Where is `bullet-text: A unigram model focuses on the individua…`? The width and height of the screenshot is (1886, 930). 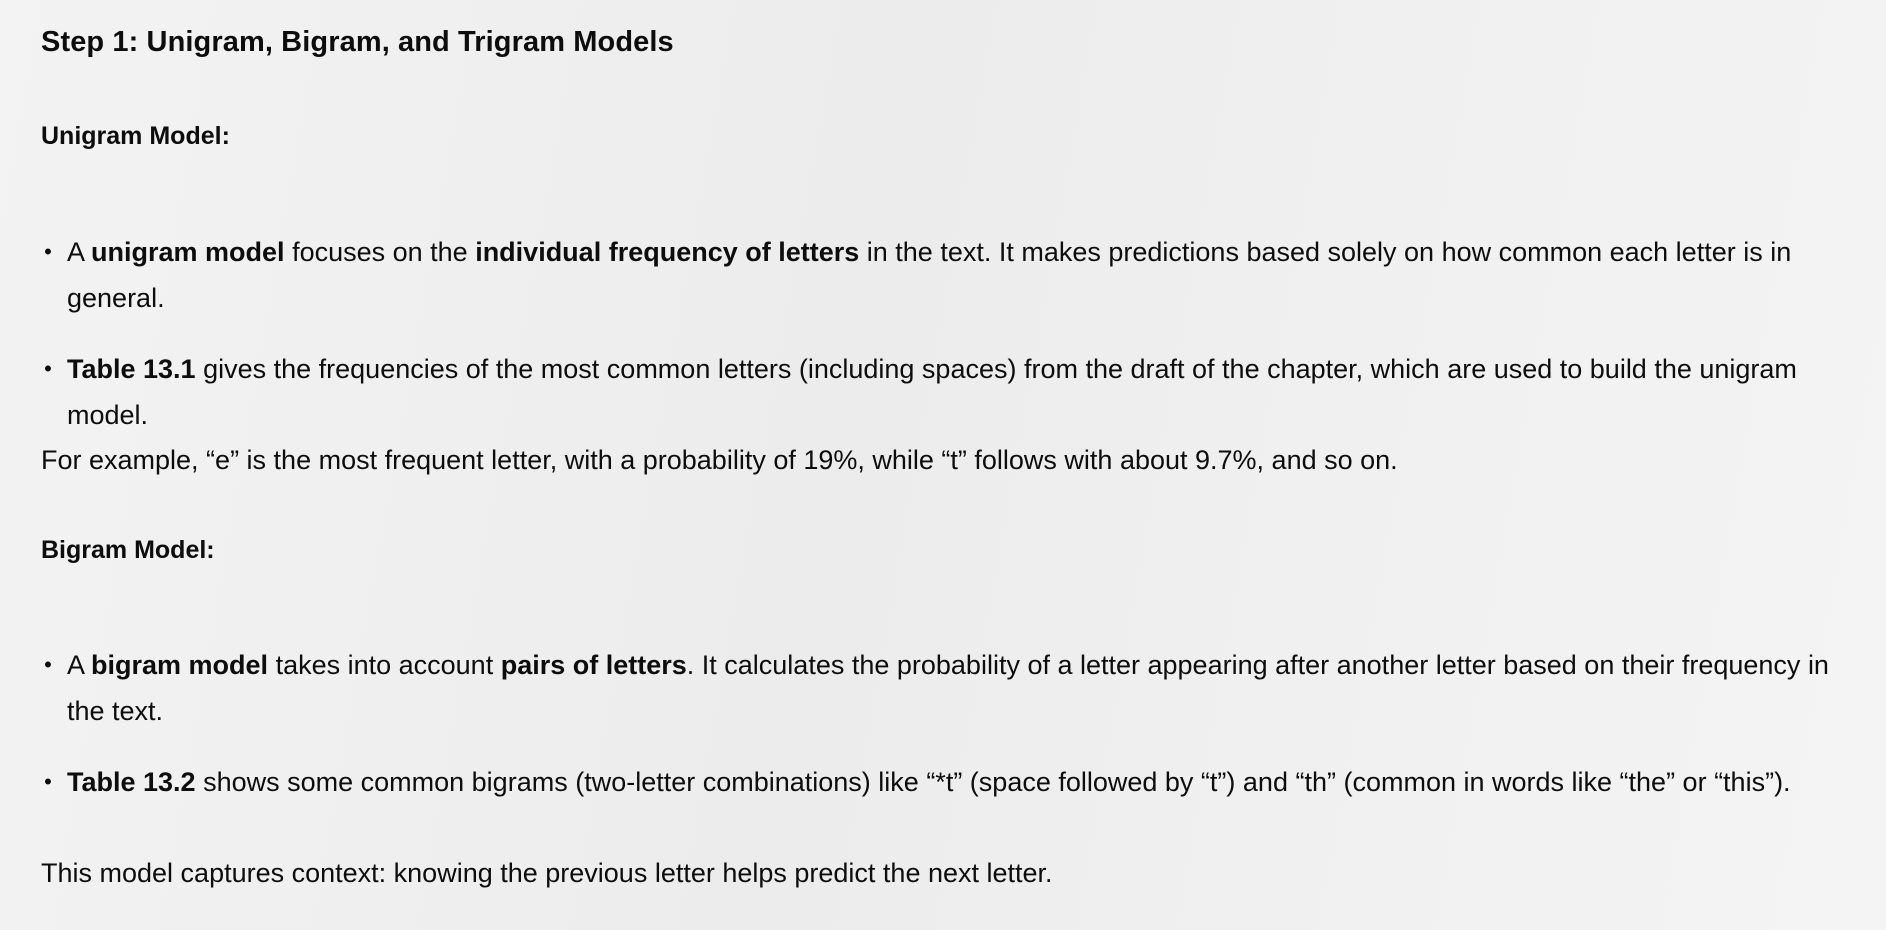
bullet-text: A unigram model focuses on the individua… is located at coordinates (929, 275).